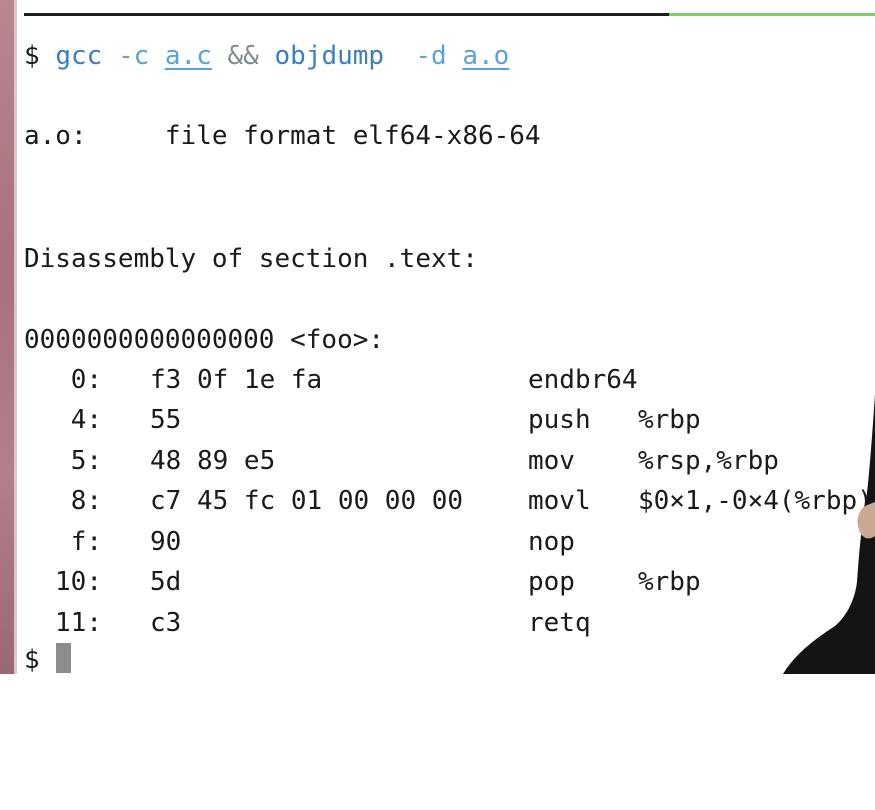 The image size is (875, 810). Describe the element at coordinates (559, 623) in the screenshot. I see `instruction-mnemonic: retq` at that location.